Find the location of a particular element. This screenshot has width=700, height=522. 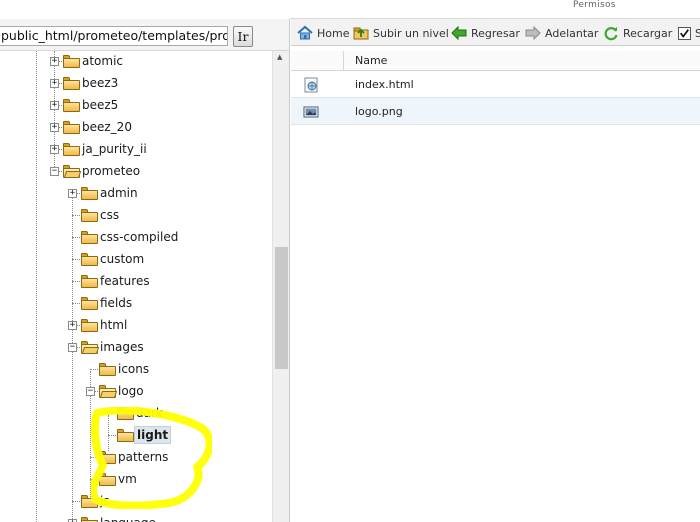

tree-node-fields: fields is located at coordinates (135, 303).